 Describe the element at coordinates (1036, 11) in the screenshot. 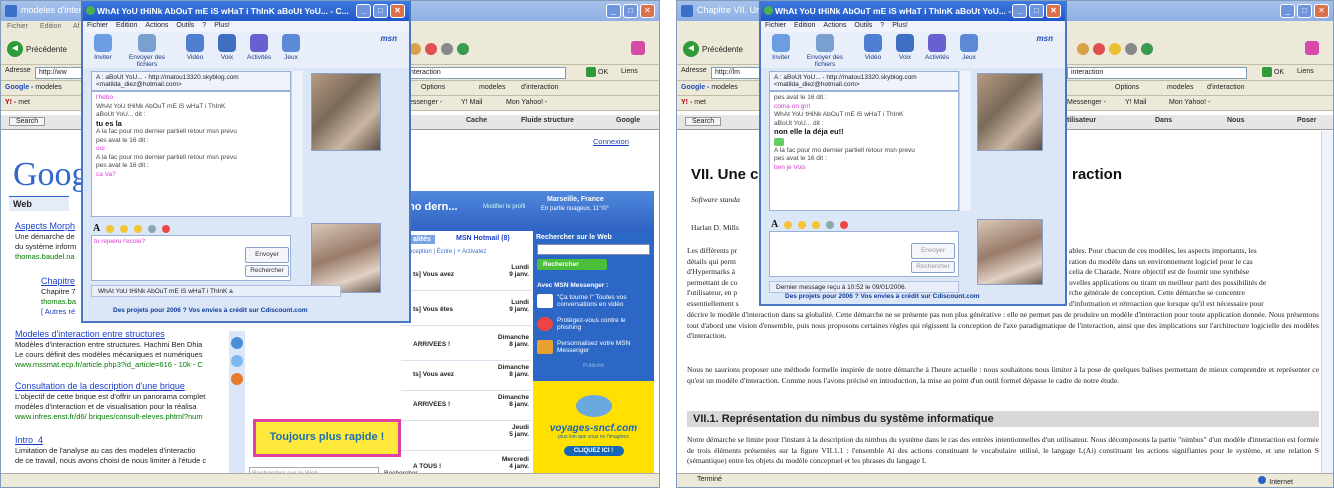

I see `msn-maximize-button: □` at that location.